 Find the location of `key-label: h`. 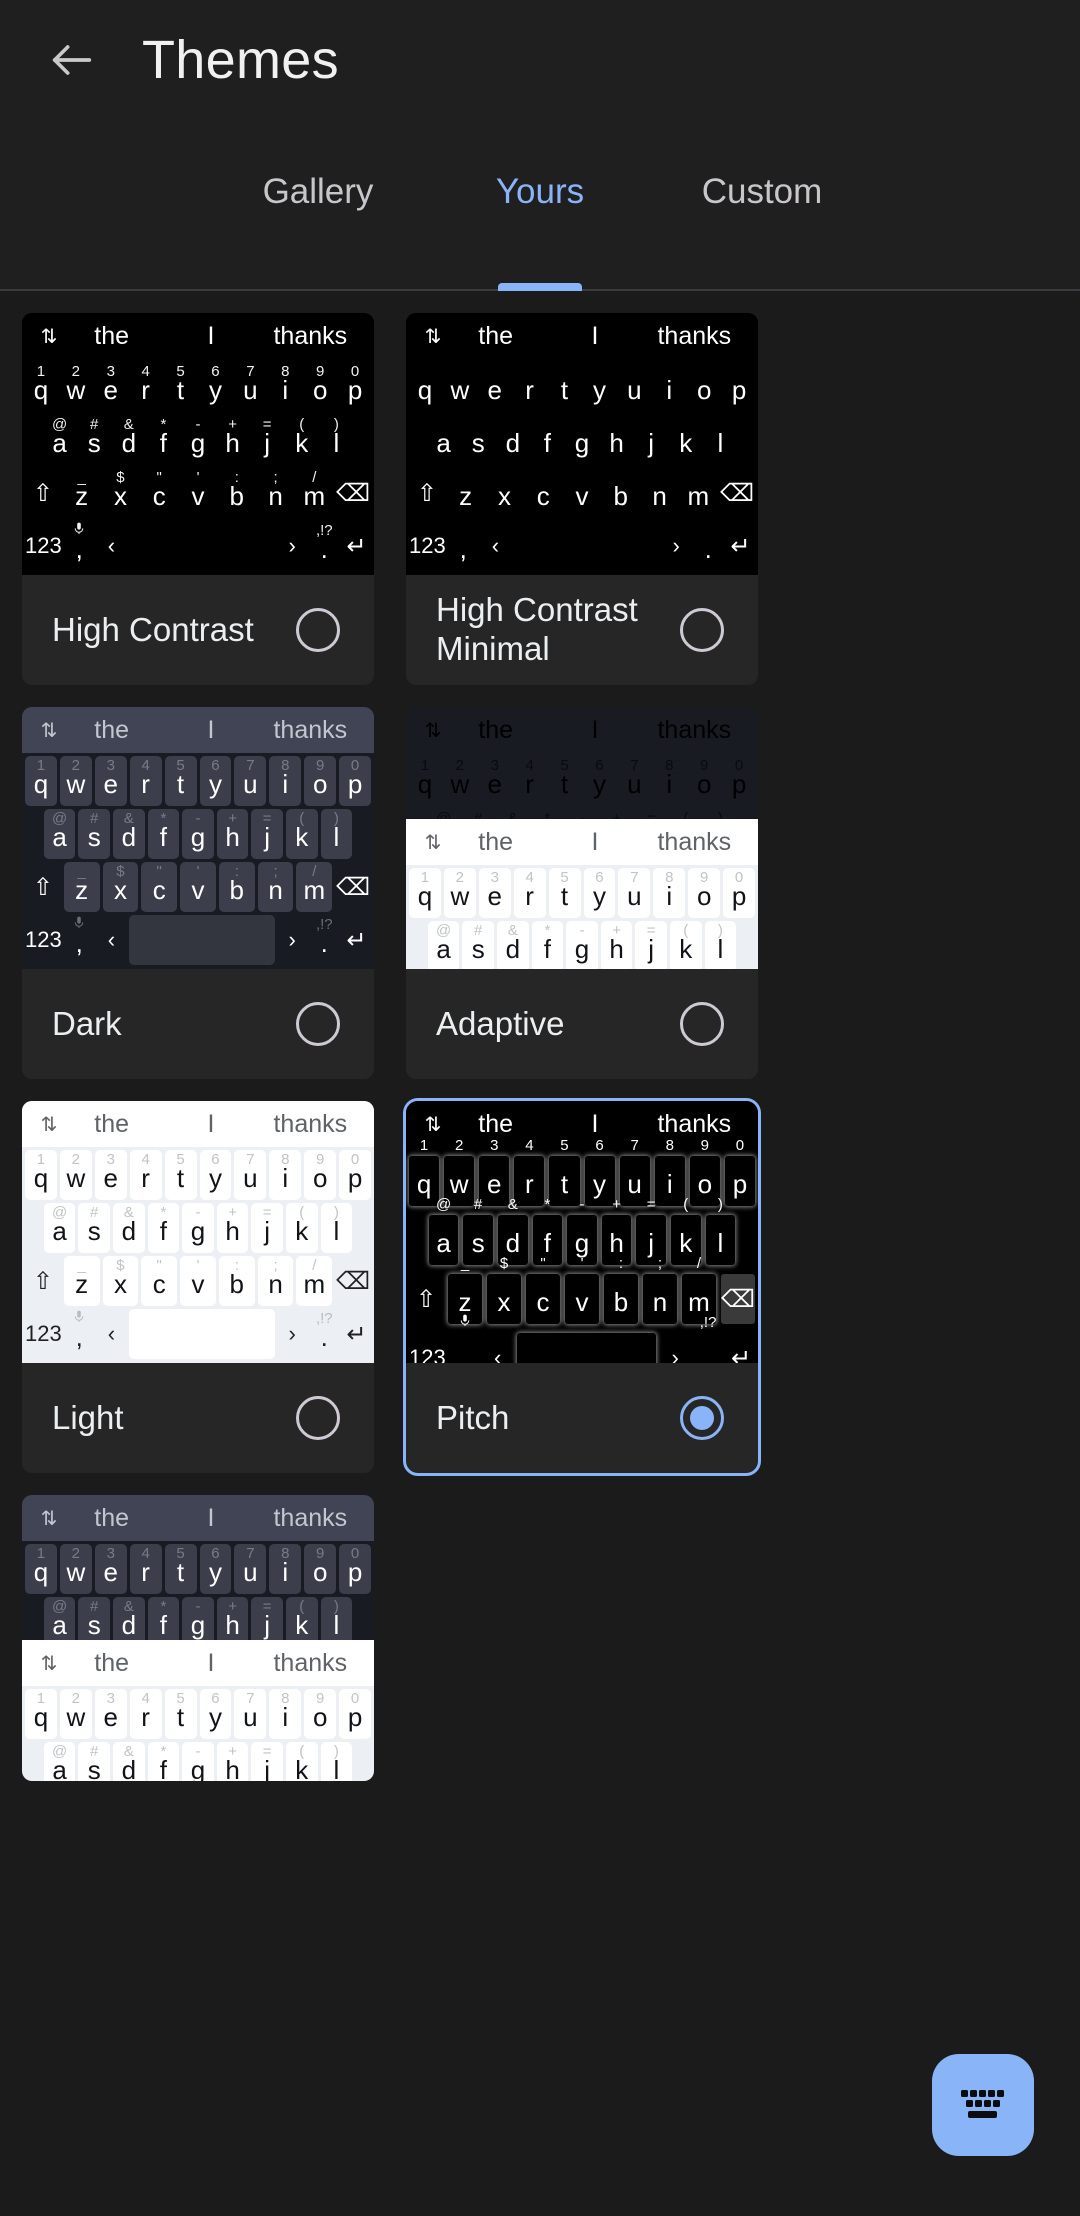

key-label: h is located at coordinates (616, 443).